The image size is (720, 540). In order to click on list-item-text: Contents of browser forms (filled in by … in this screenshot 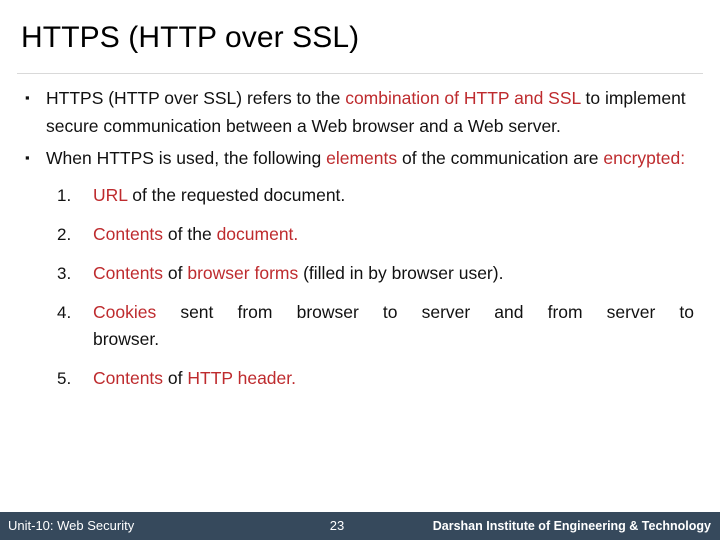, I will do `click(393, 273)`.